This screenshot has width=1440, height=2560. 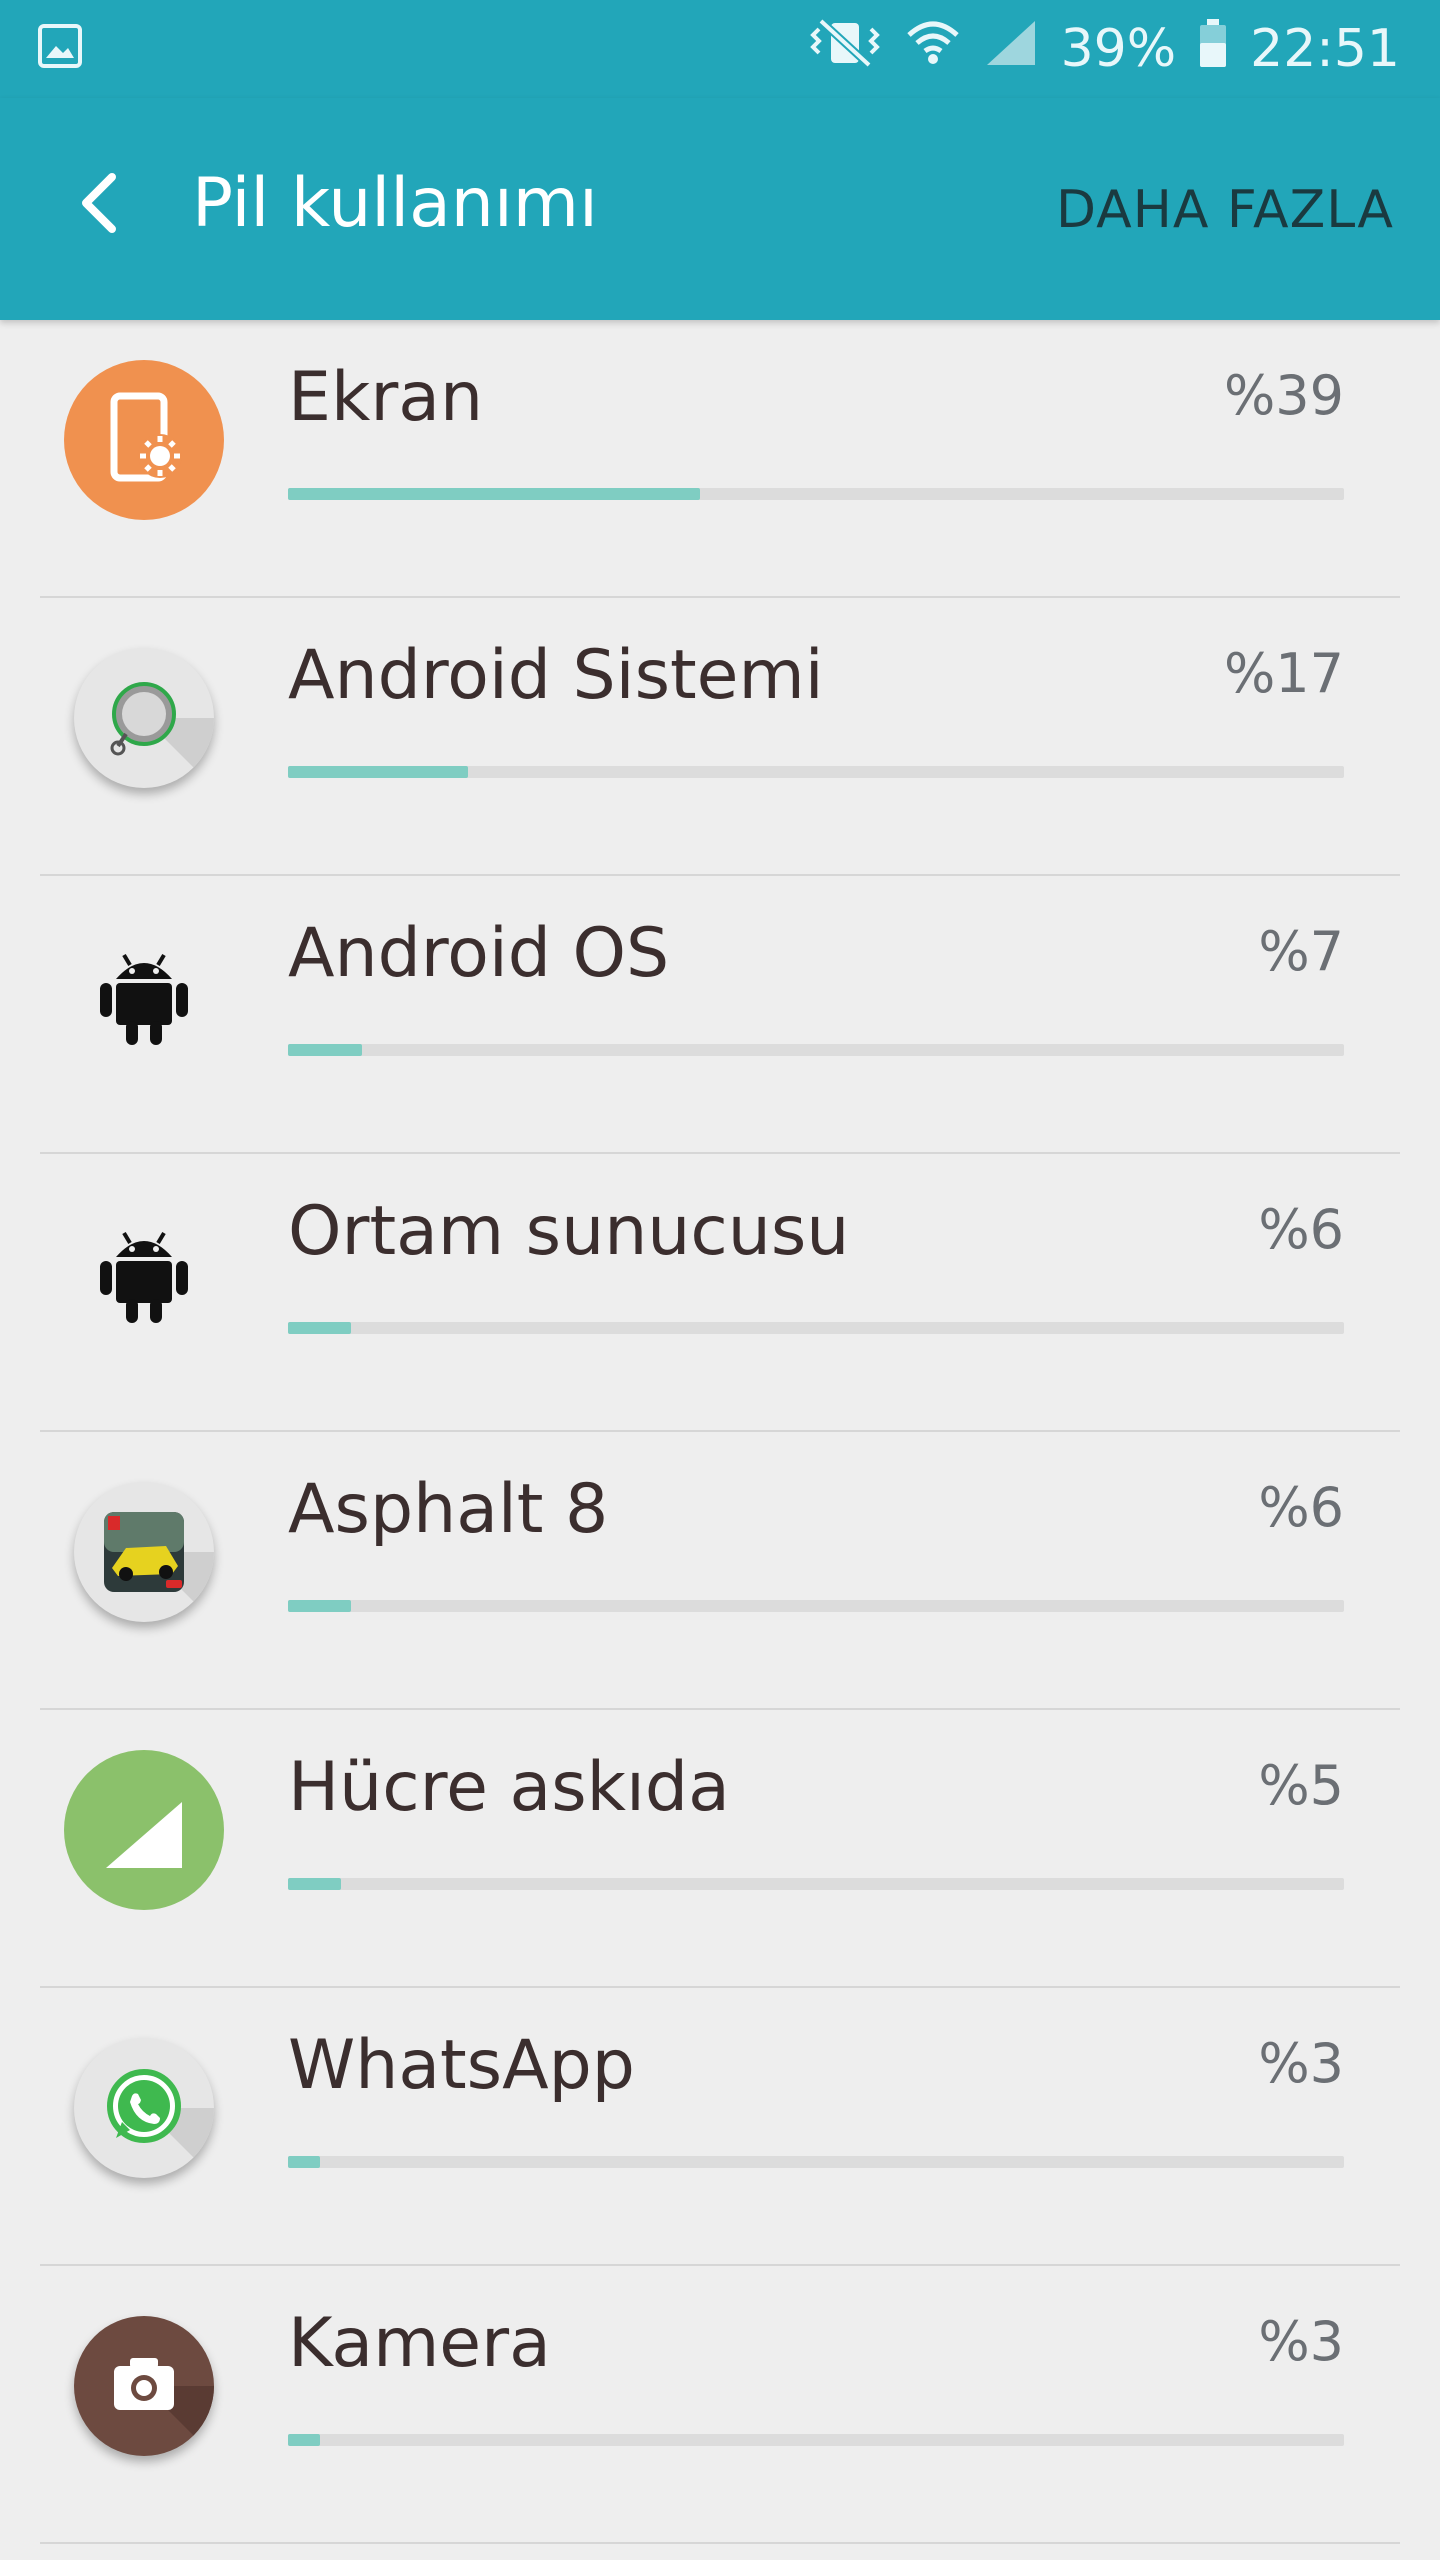 What do you see at coordinates (1283, 673) in the screenshot?
I see `item-percent: %17` at bounding box center [1283, 673].